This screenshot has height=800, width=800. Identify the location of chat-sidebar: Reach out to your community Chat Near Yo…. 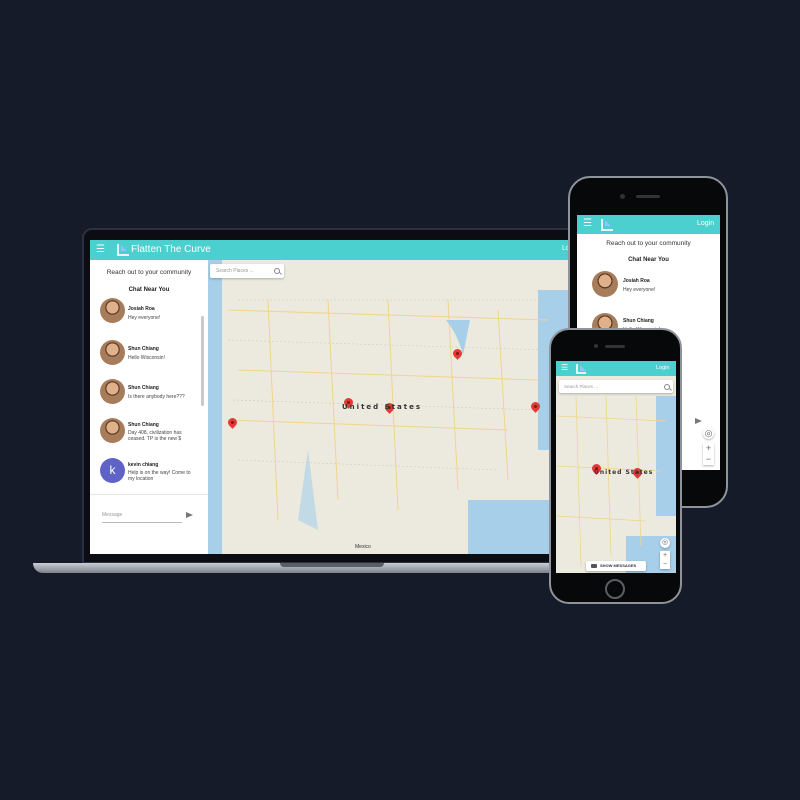
(149, 407).